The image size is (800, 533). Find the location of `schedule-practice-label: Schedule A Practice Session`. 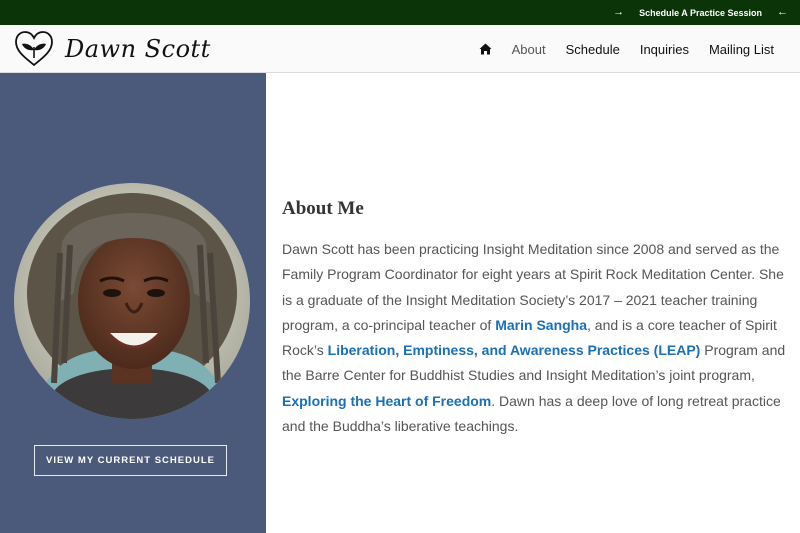

schedule-practice-label: Schedule A Practice Session is located at coordinates (700, 12).